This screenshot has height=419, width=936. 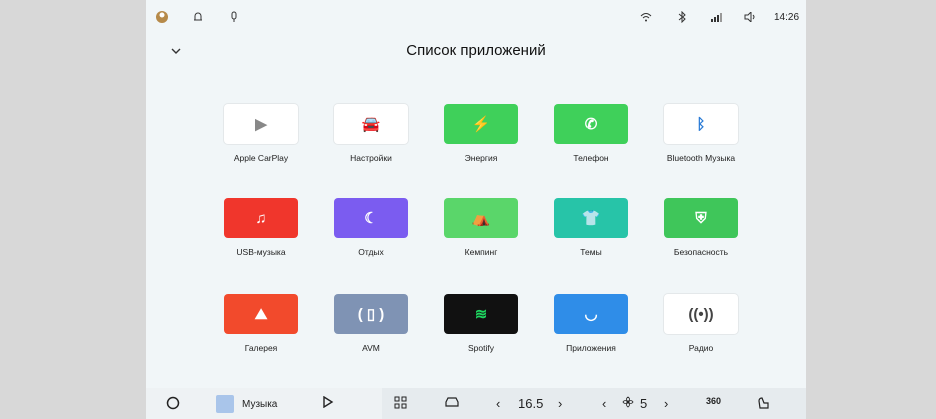 I want to click on app-tile-7: ⛺, so click(x=481, y=218).